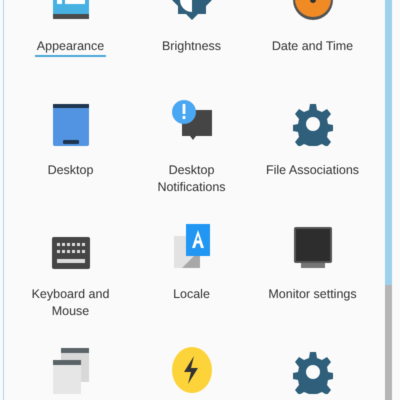 The width and height of the screenshot is (400, 400). I want to click on settings-item: Desktop Notifications, so click(191, 164).